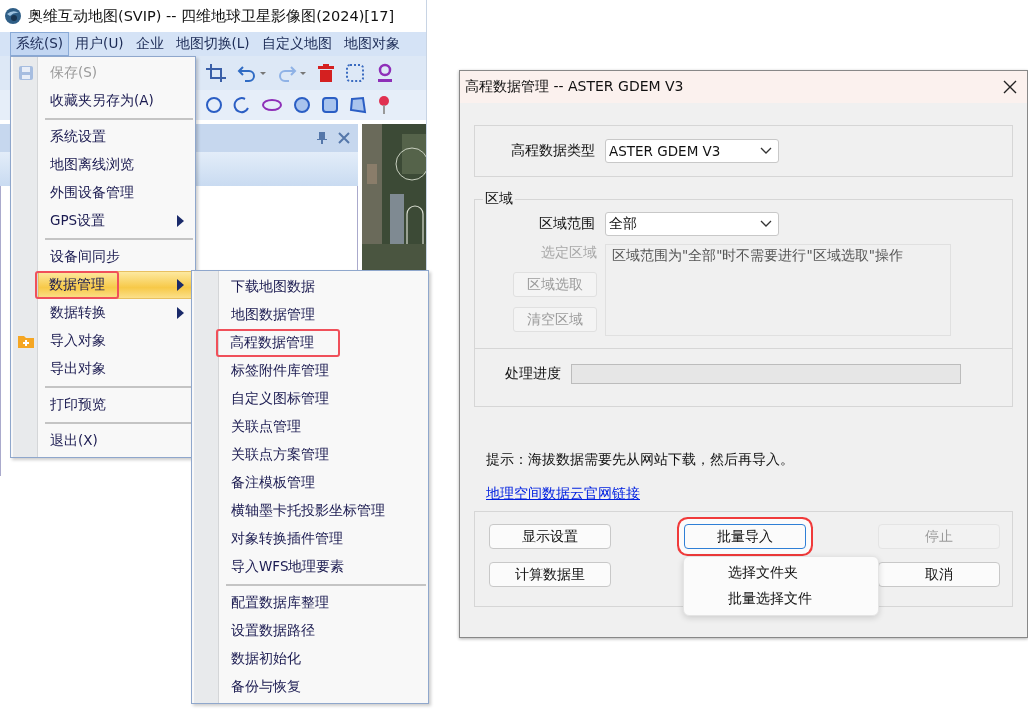  I want to click on dropdown: ASTER GDEM V3, so click(692, 151).